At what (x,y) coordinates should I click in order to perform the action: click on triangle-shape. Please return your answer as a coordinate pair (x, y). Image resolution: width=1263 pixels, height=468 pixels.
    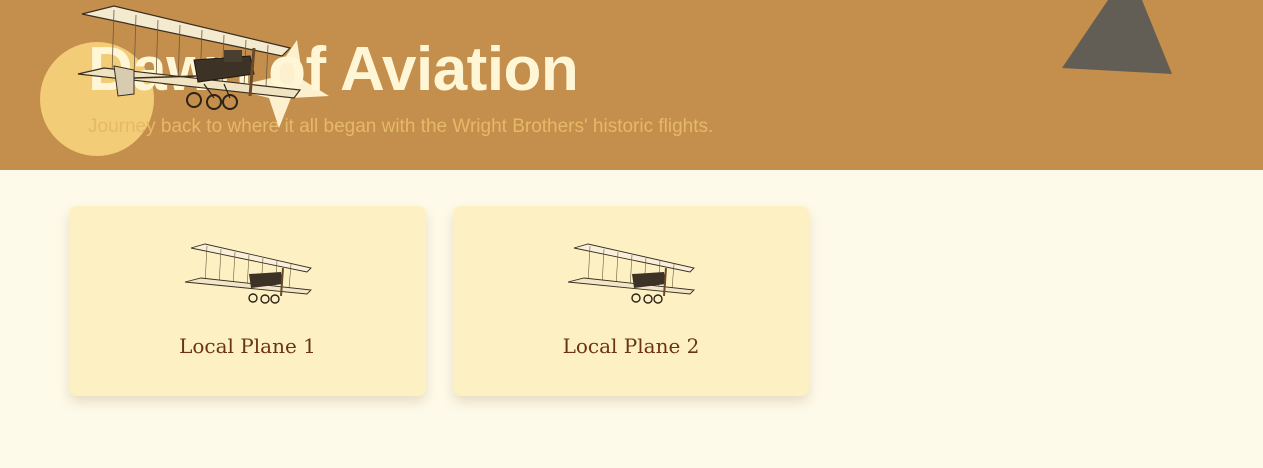
    Looking at the image, I should click on (1117, 37).